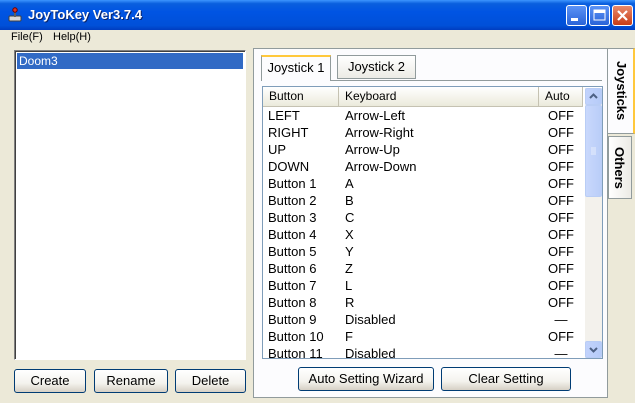 The height and width of the screenshot is (403, 635). Describe the element at coordinates (15, 15) in the screenshot. I see `joystick-app-icon` at that location.